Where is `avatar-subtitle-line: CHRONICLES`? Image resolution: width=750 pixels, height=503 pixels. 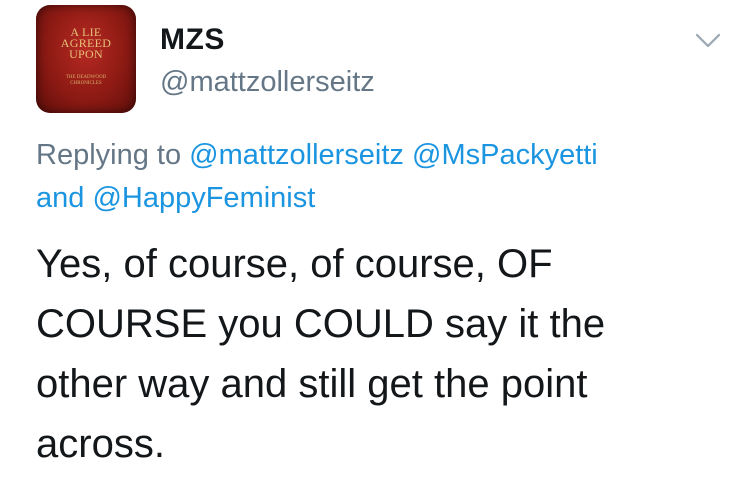
avatar-subtitle-line: CHRONICLES is located at coordinates (86, 83).